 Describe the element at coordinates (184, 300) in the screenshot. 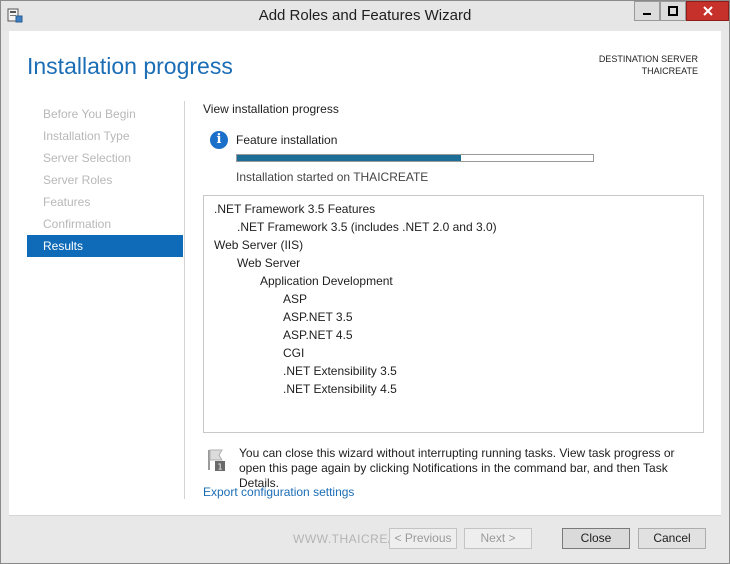

I see `nav-divider` at that location.